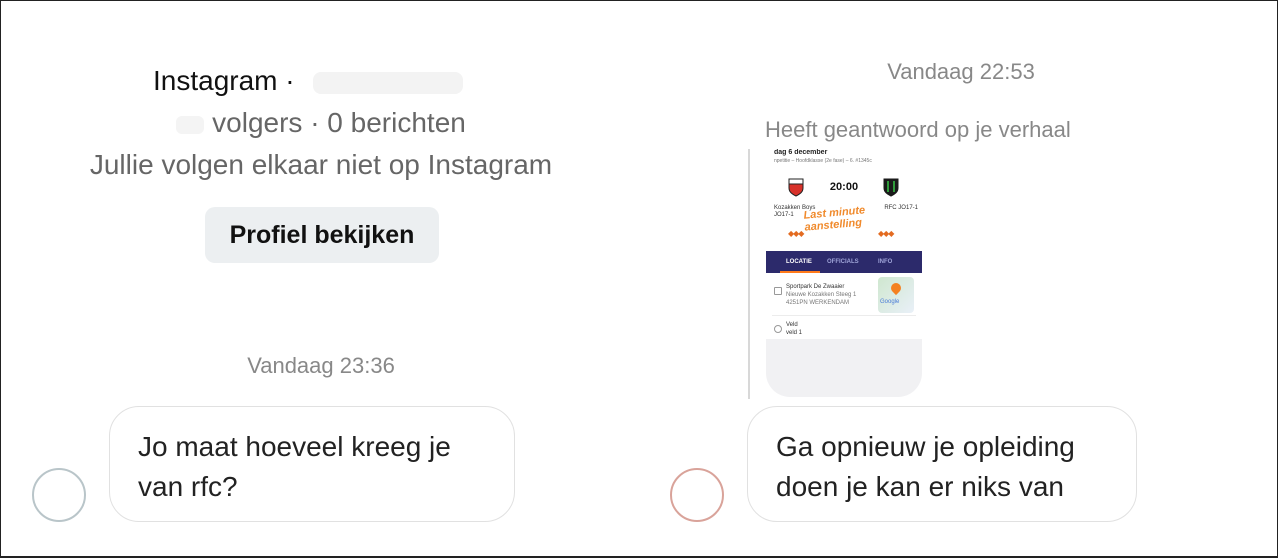 Image resolution: width=1280 pixels, height=560 pixels. Describe the element at coordinates (961, 71) in the screenshot. I see `message-timestamp: Vandaag 22:53` at that location.